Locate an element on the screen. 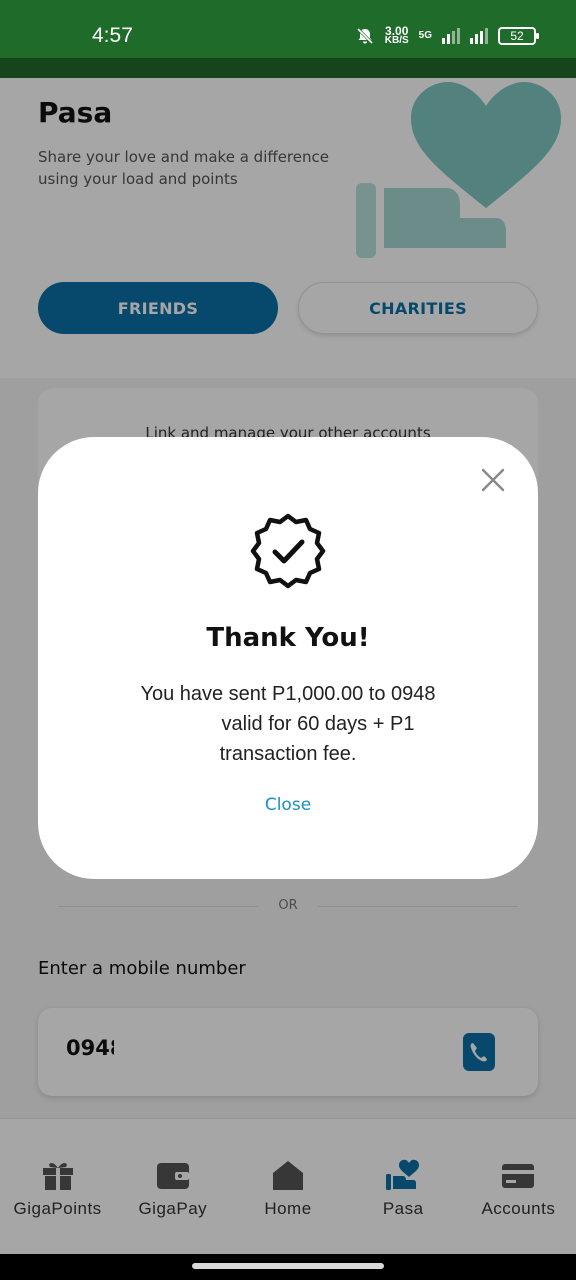  network-speed: 3.00 KB/S is located at coordinates (396, 35).